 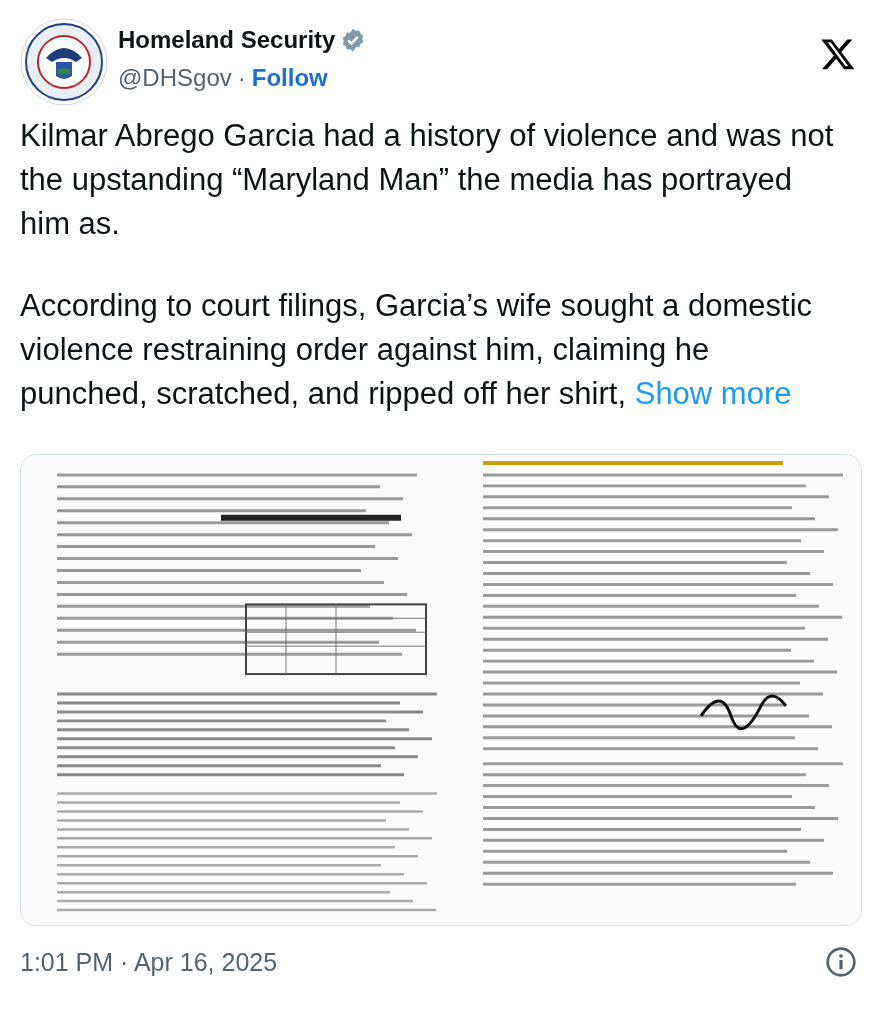 I want to click on follow-link: Follow, so click(x=289, y=78).